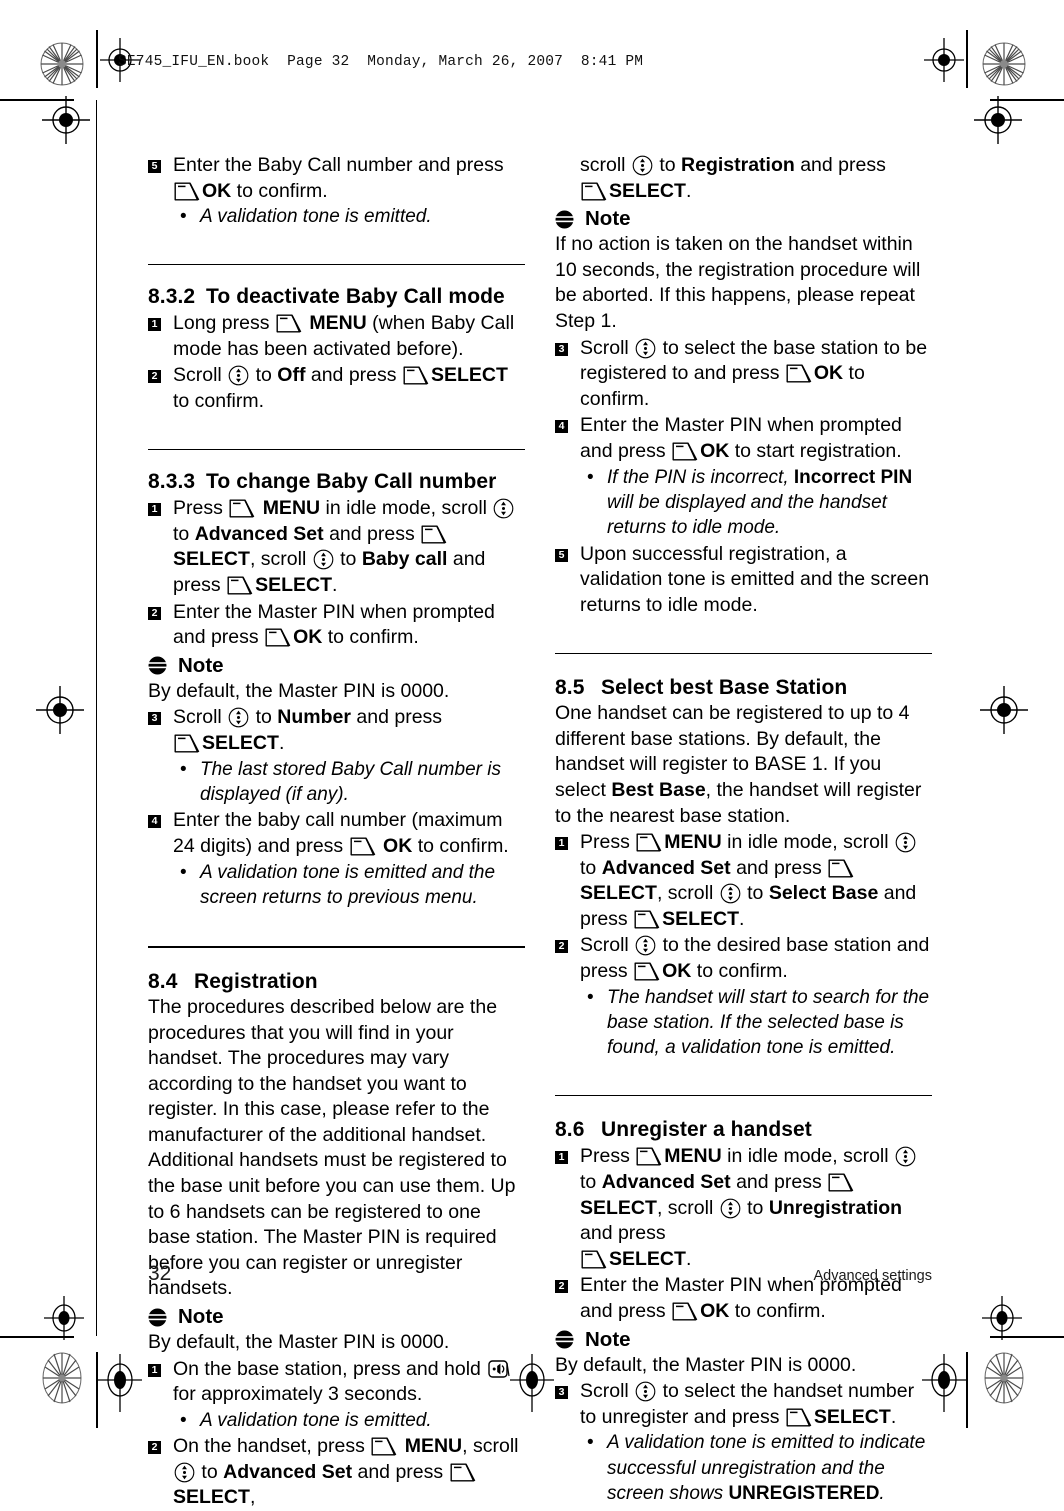  Describe the element at coordinates (201, 1317) in the screenshot. I see `note-label: Note` at that location.